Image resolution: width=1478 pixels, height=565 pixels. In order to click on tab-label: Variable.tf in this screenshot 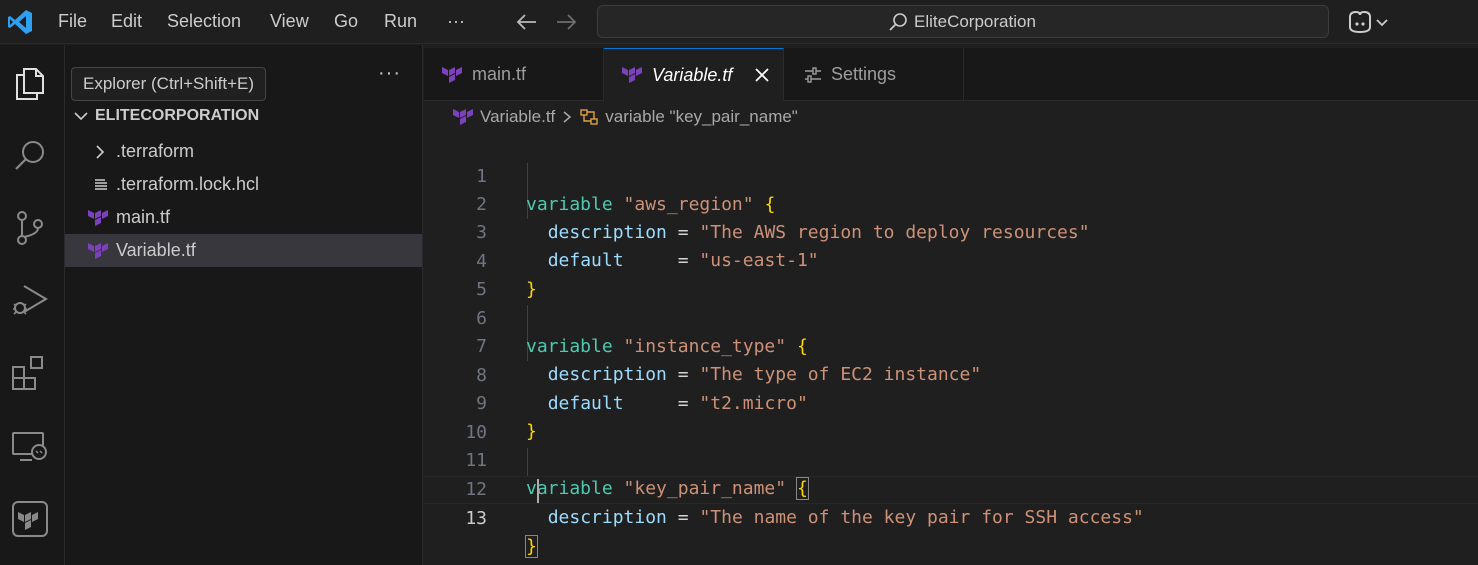, I will do `click(692, 74)`.